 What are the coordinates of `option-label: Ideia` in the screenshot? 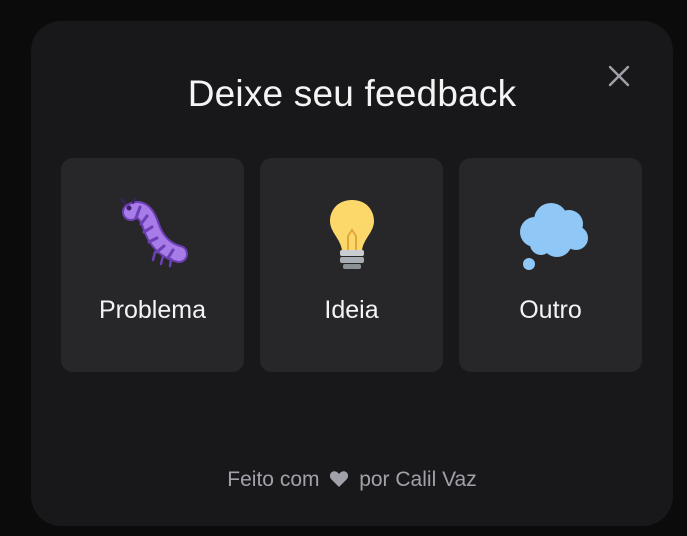 It's located at (351, 310).